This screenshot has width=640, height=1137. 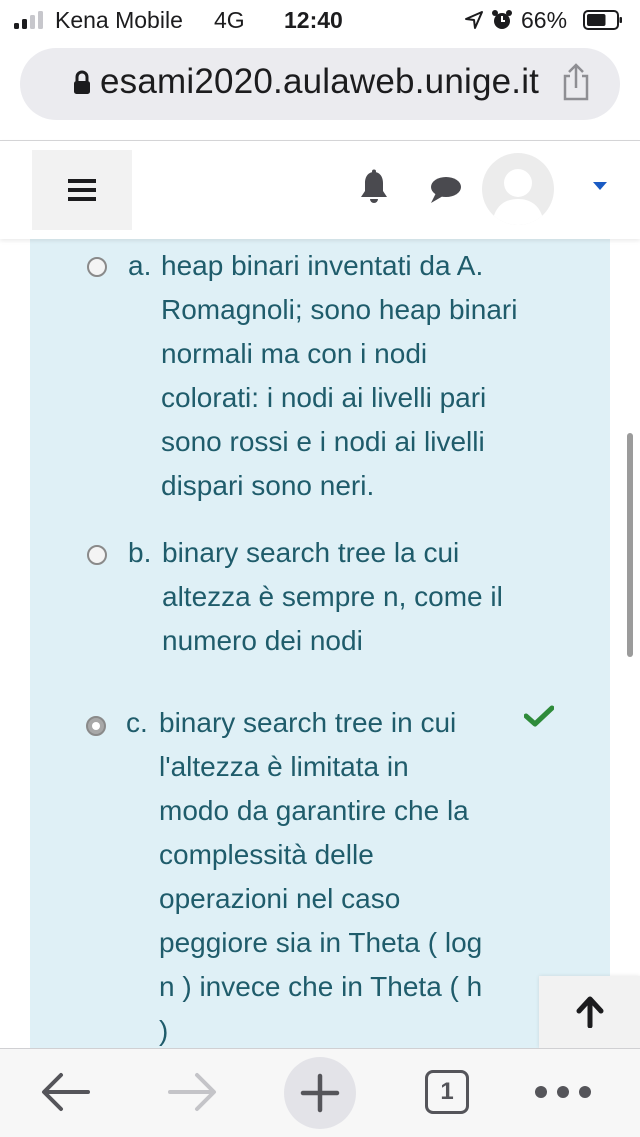 I want to click on status-bar: Kena Mobile 4G 12:40 66%, so click(x=320, y=20).